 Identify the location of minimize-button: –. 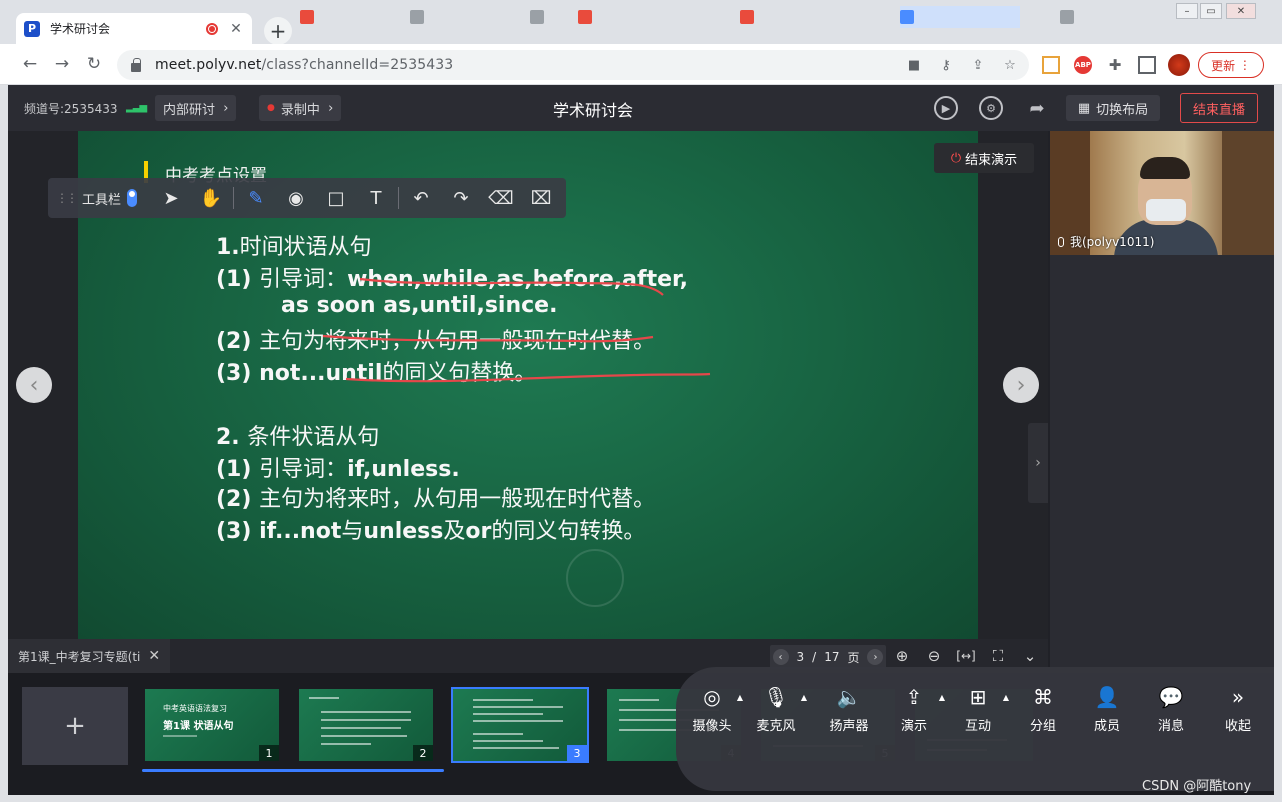
(1187, 11).